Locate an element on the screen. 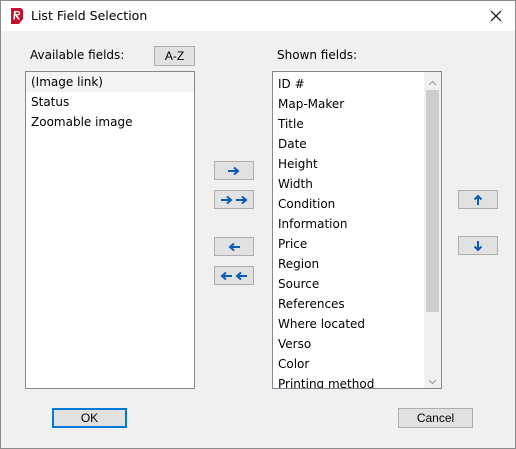  list-item: Height is located at coordinates (357, 164).